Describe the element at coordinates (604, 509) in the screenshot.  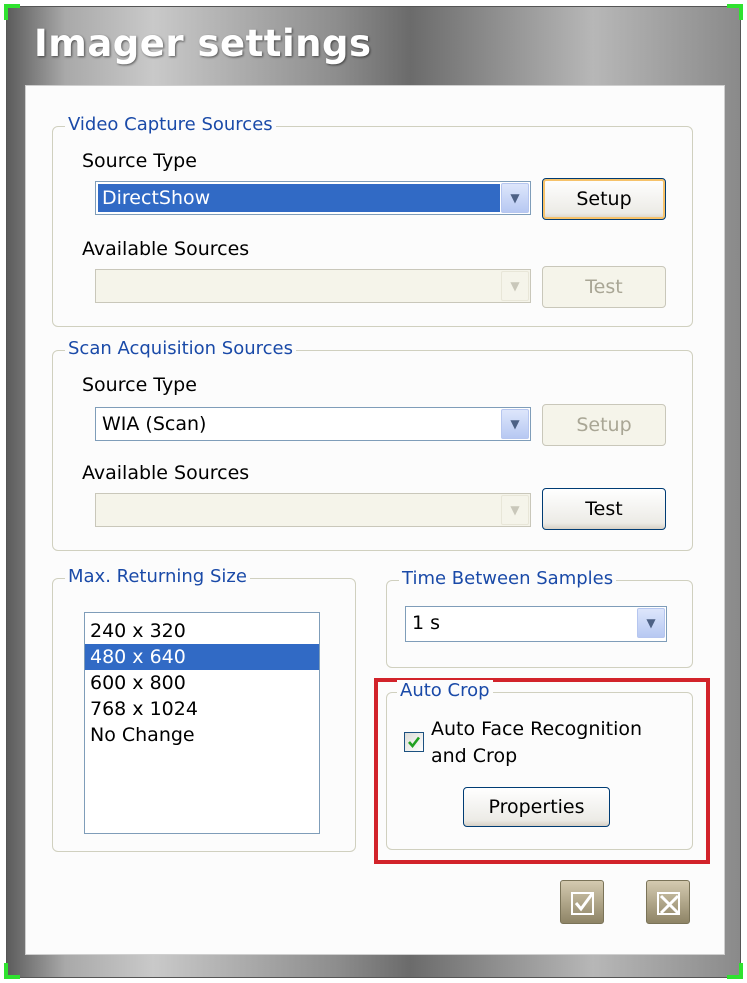
I see `scan-test-button: Test` at that location.